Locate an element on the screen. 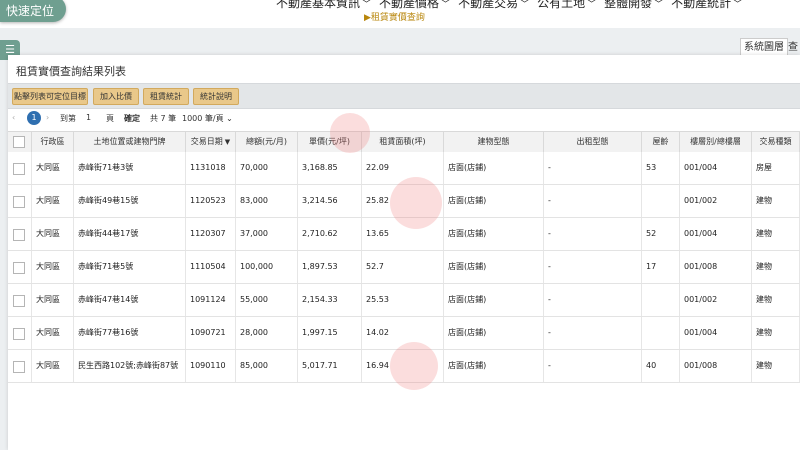 The height and width of the screenshot is (450, 800). current-page: 1 is located at coordinates (34, 118).